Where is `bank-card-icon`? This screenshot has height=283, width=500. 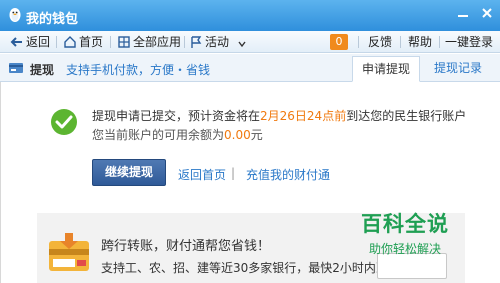
bank-card-icon is located at coordinates (69, 252).